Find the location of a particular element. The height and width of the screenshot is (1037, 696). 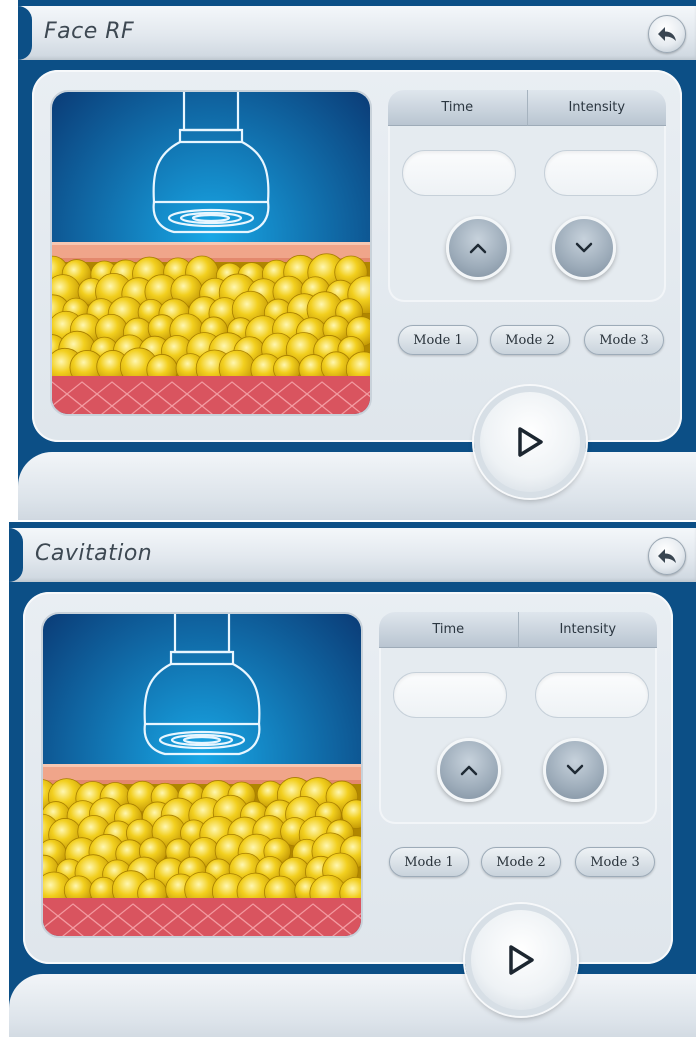

title-bar: Cavitation is located at coordinates (352, 555).